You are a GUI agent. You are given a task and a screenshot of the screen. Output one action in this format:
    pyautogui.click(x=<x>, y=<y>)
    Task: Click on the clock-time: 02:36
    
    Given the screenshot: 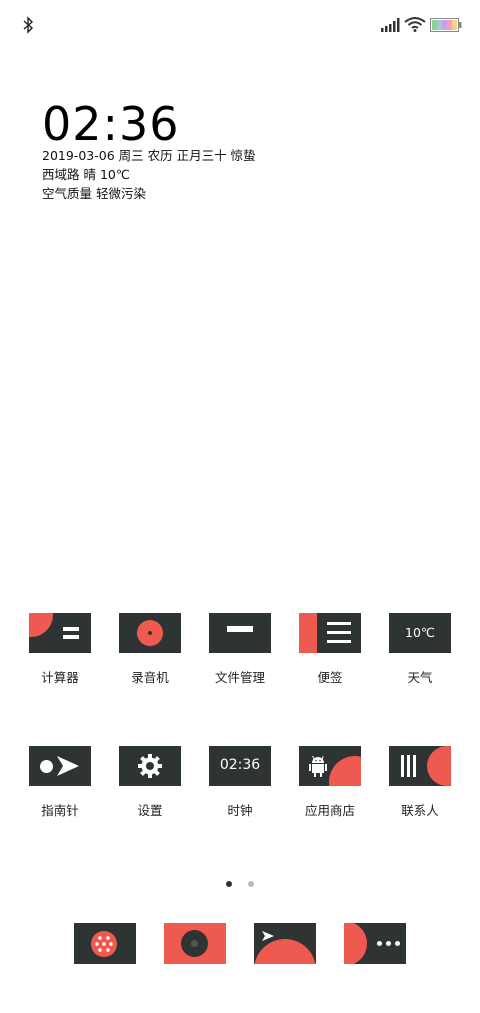 What is the action you would take?
    pyautogui.click(x=111, y=124)
    